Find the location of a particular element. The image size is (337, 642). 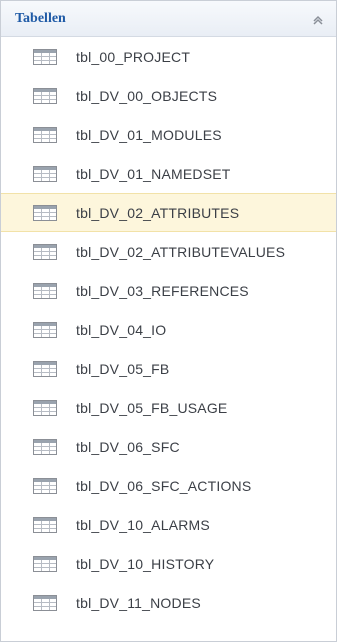

list-item-label: tbl_00_PROJECT is located at coordinates (133, 56).